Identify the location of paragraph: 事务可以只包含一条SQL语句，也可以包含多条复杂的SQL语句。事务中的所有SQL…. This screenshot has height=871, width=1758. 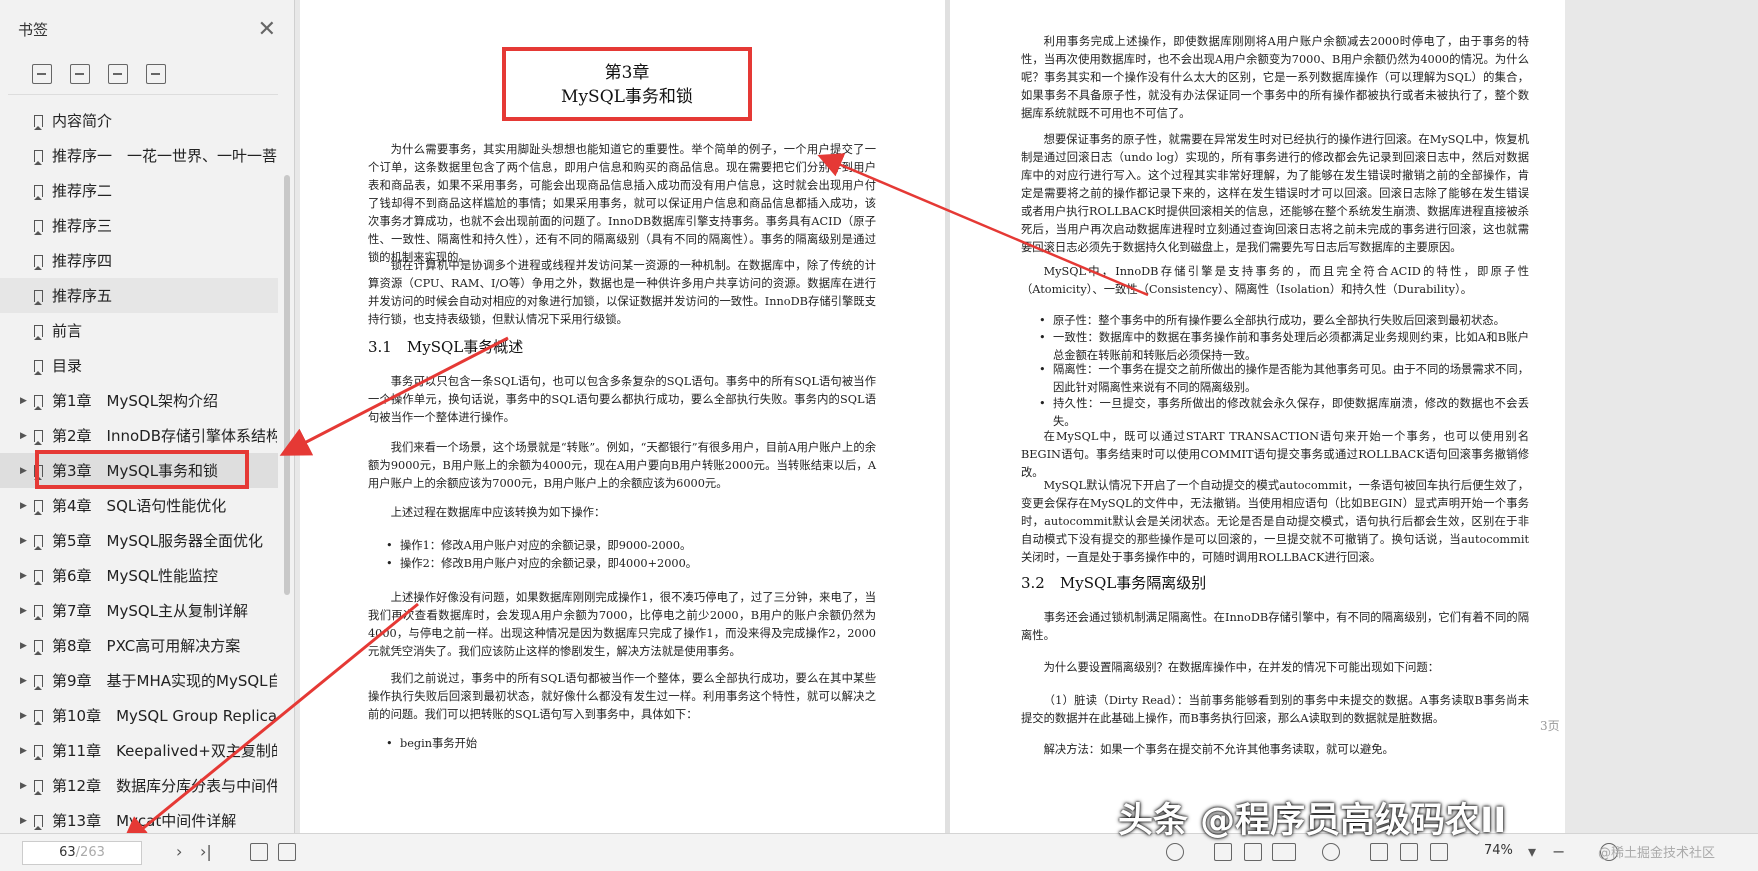
(622, 399).